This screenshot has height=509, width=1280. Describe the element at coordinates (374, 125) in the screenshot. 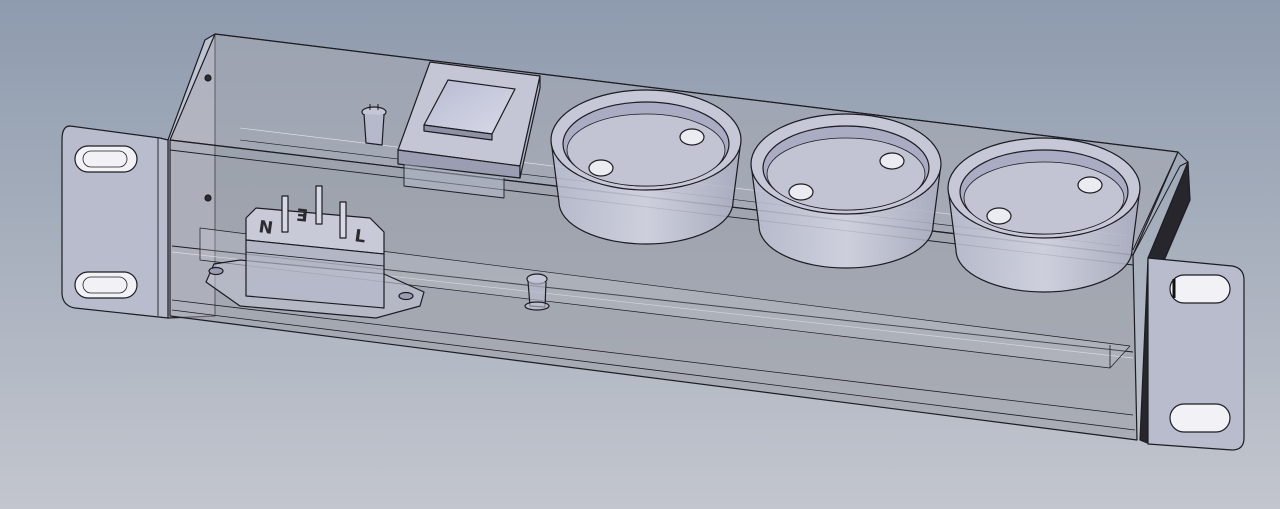

I see `screw-top` at that location.